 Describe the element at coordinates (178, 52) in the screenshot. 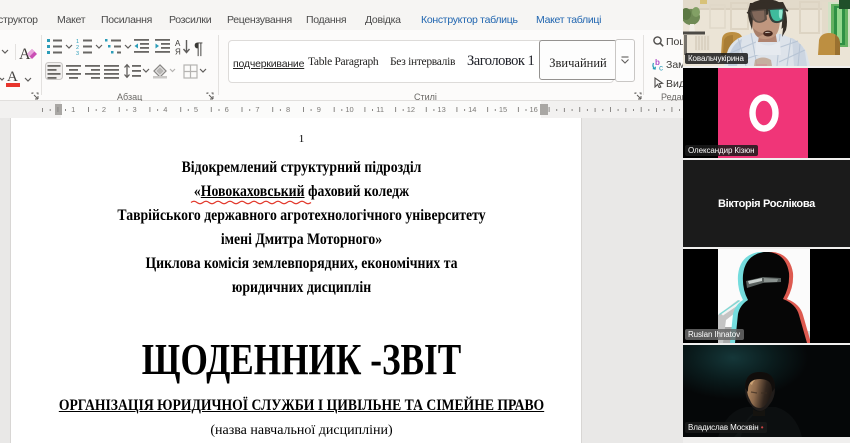

I see `svg-text: Я` at that location.